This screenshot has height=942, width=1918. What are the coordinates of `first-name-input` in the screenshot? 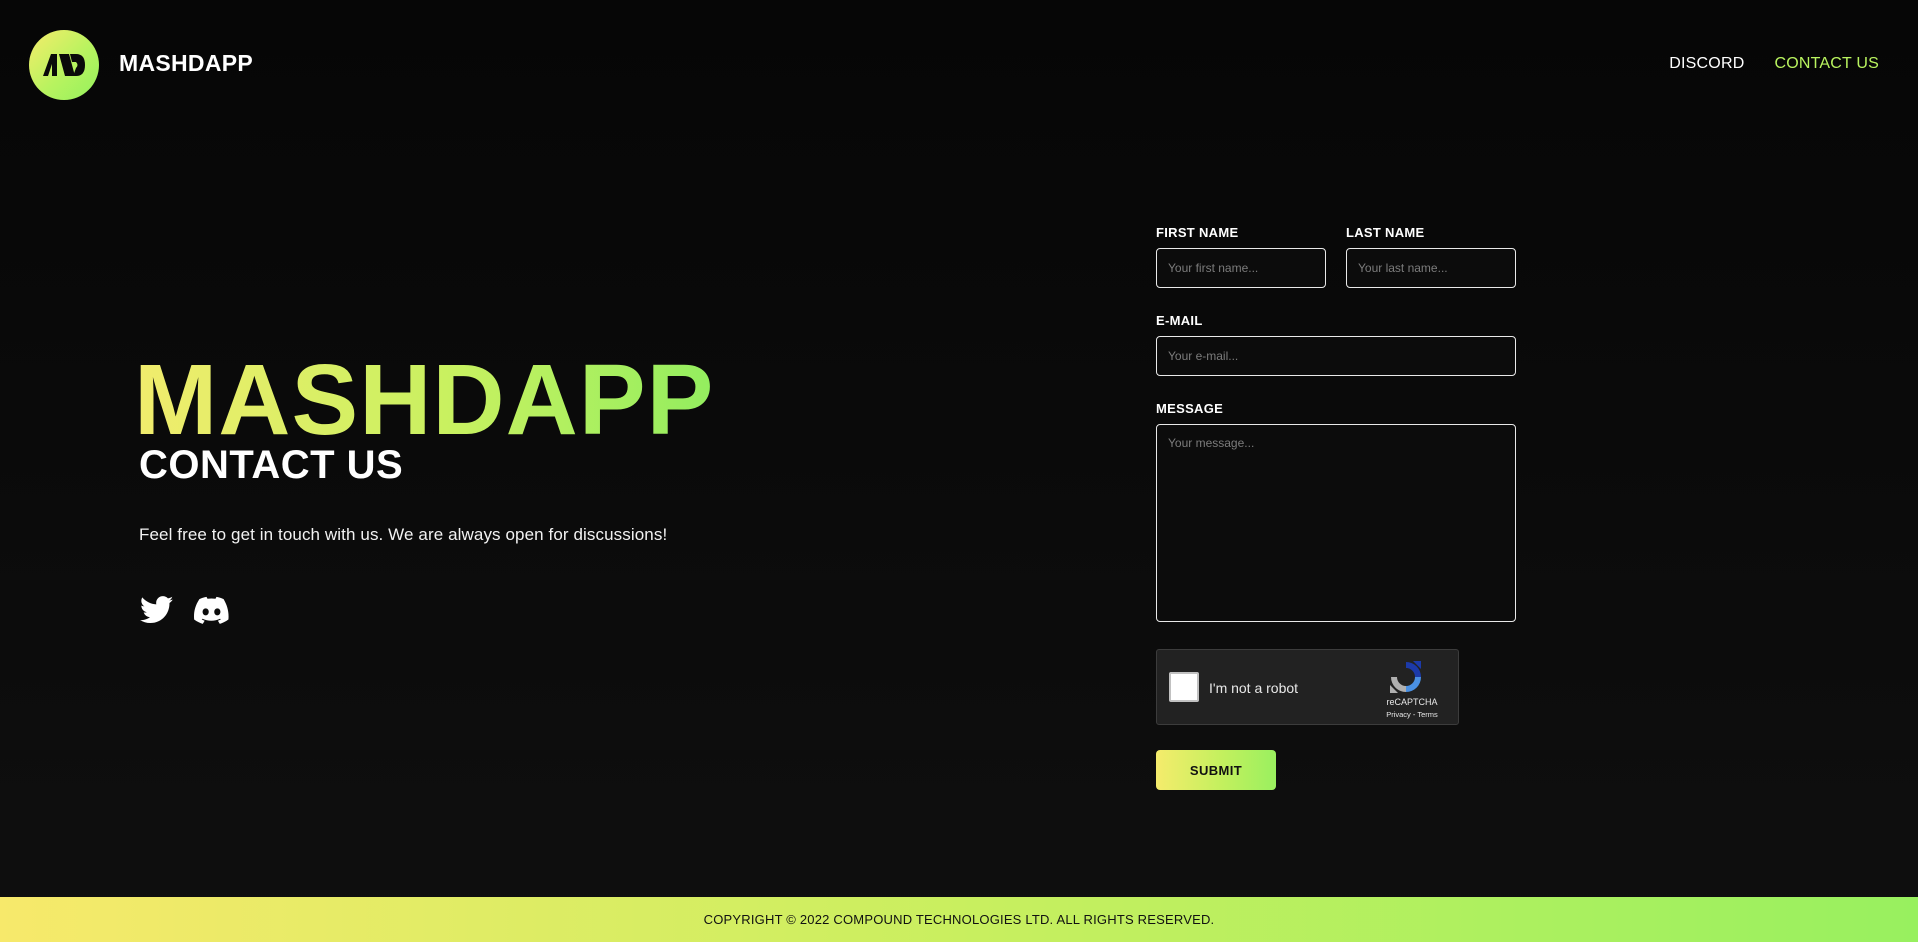 It's located at (1241, 268).